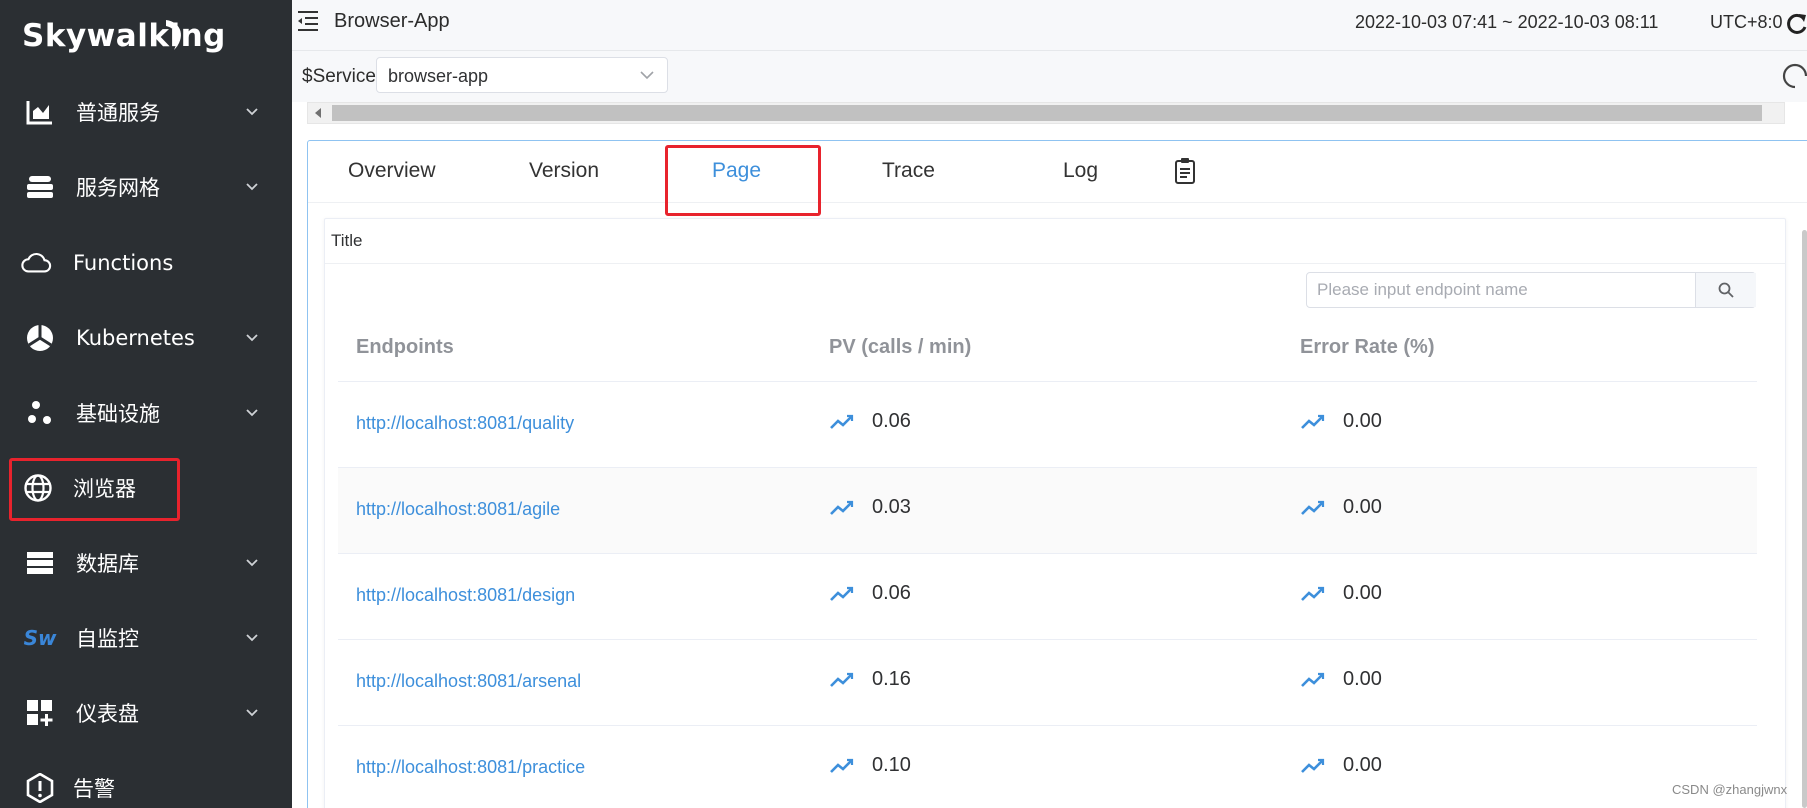  What do you see at coordinates (40, 413) in the screenshot?
I see `dots-icon` at bounding box center [40, 413].